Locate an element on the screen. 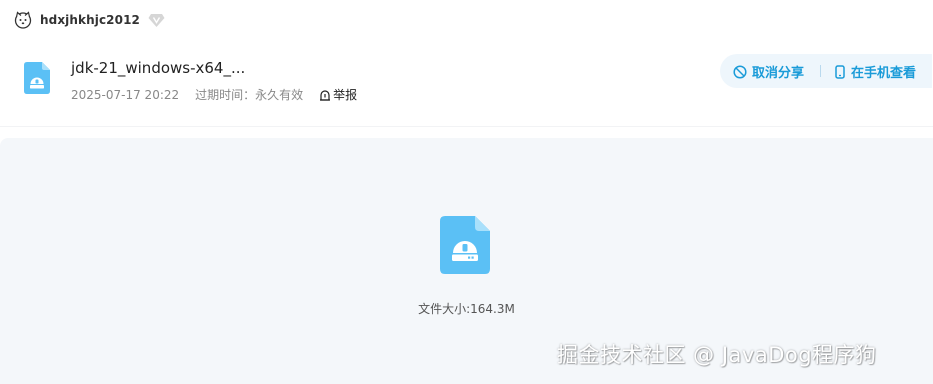  username: hdxjhkhjc2012 is located at coordinates (90, 20).